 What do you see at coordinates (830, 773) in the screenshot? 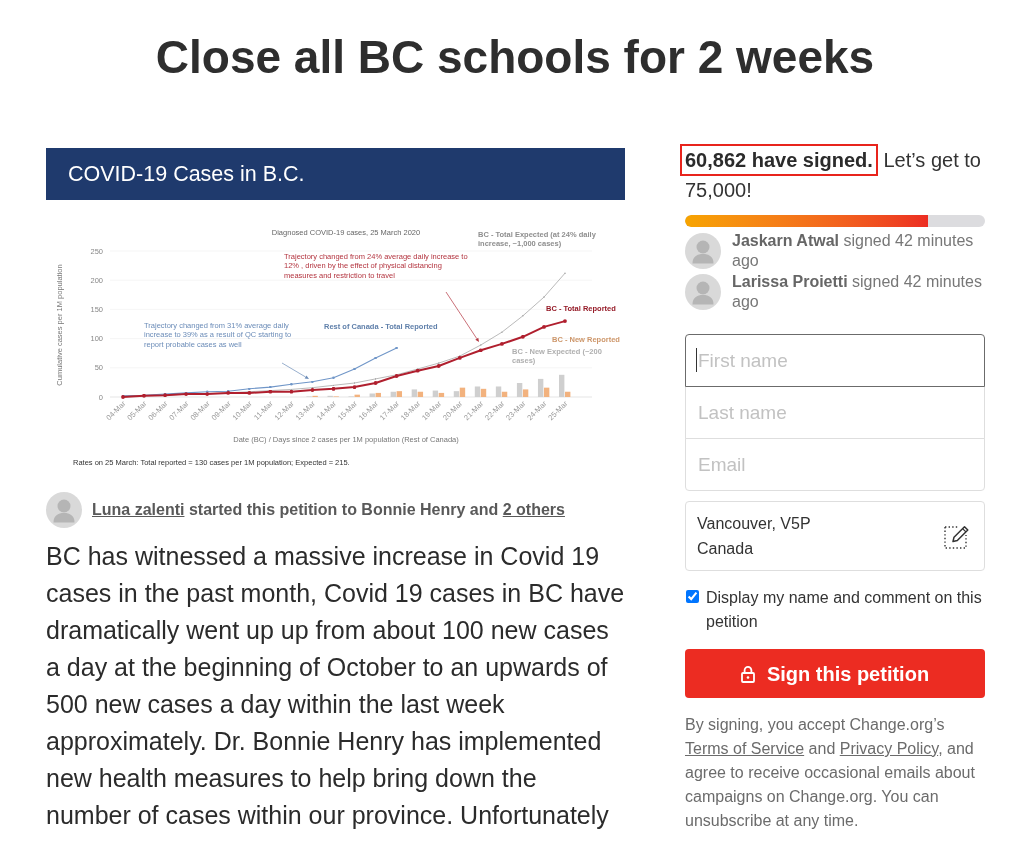
I see `terms-text: By signing, you accept Change.org’s Terms of Service and Privacy Policy, and agree to receive occasional emails about campaigns on Change.org. You can unsubscribe at any time.` at bounding box center [830, 773].